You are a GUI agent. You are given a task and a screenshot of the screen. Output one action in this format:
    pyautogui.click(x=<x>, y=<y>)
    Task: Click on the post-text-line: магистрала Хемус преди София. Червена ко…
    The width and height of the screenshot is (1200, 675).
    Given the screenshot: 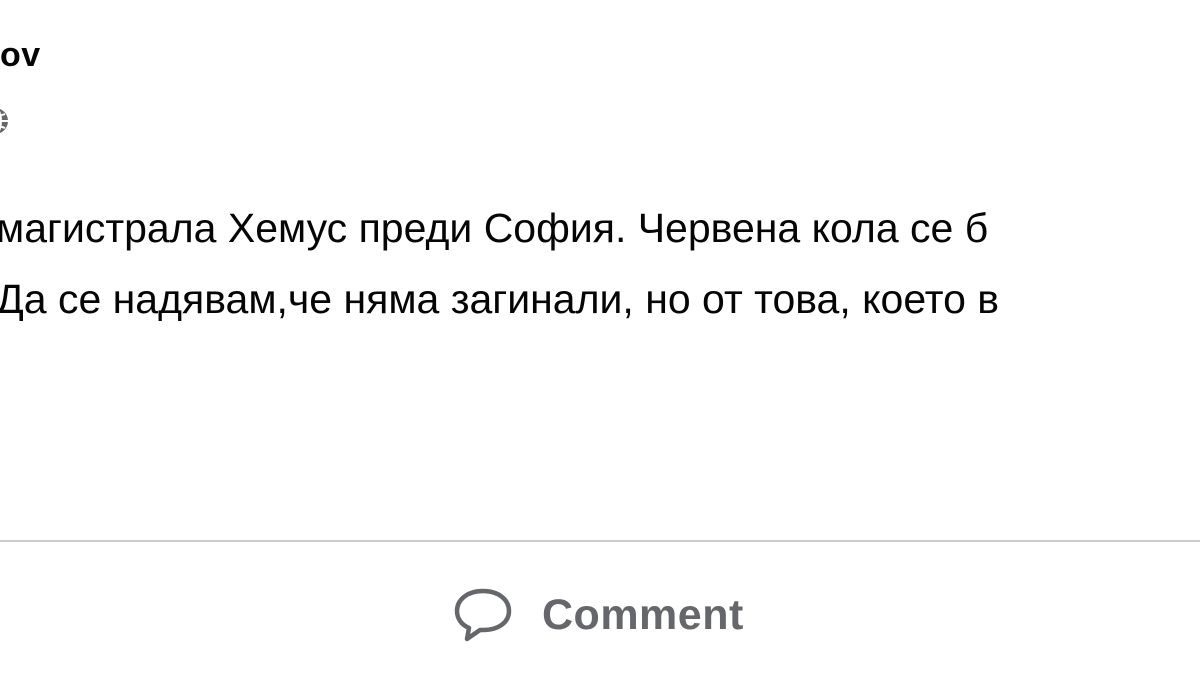 What is the action you would take?
    pyautogui.click(x=494, y=228)
    